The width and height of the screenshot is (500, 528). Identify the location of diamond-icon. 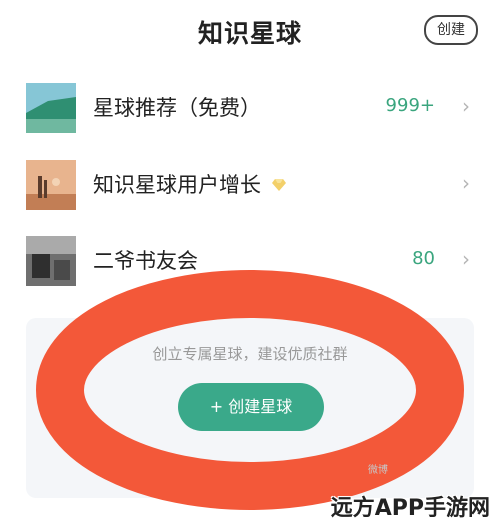
(279, 185).